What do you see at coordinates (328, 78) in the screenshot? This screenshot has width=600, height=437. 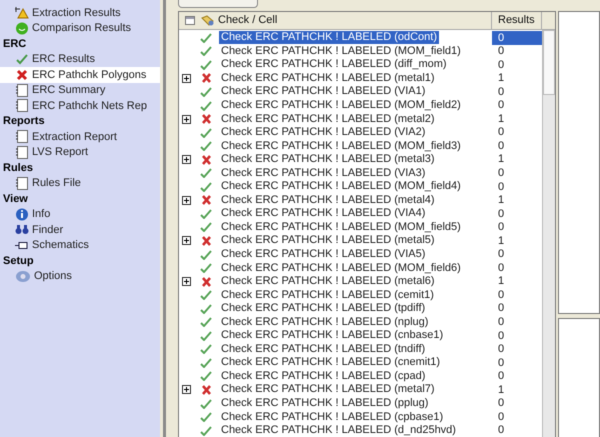 I see `check-name: Check ERC PATHCHK ! LABELED (metal1)` at bounding box center [328, 78].